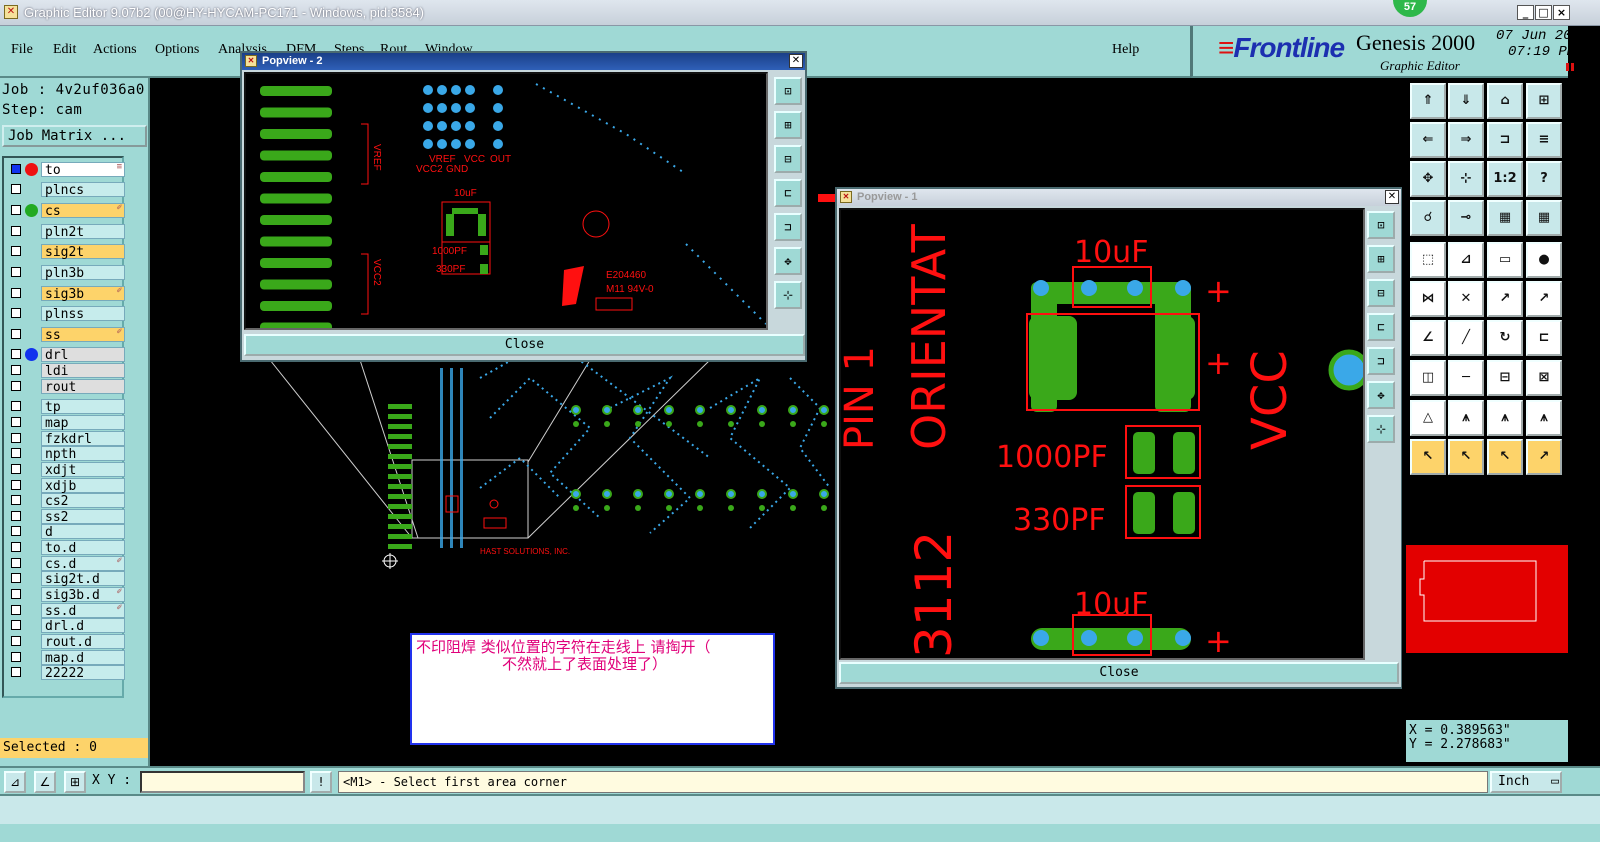 Image resolution: width=1600 pixels, height=842 pixels. What do you see at coordinates (1119, 197) in the screenshot?
I see `popview-1-titlebar: ✕ Popview - 1 ✕` at bounding box center [1119, 197].